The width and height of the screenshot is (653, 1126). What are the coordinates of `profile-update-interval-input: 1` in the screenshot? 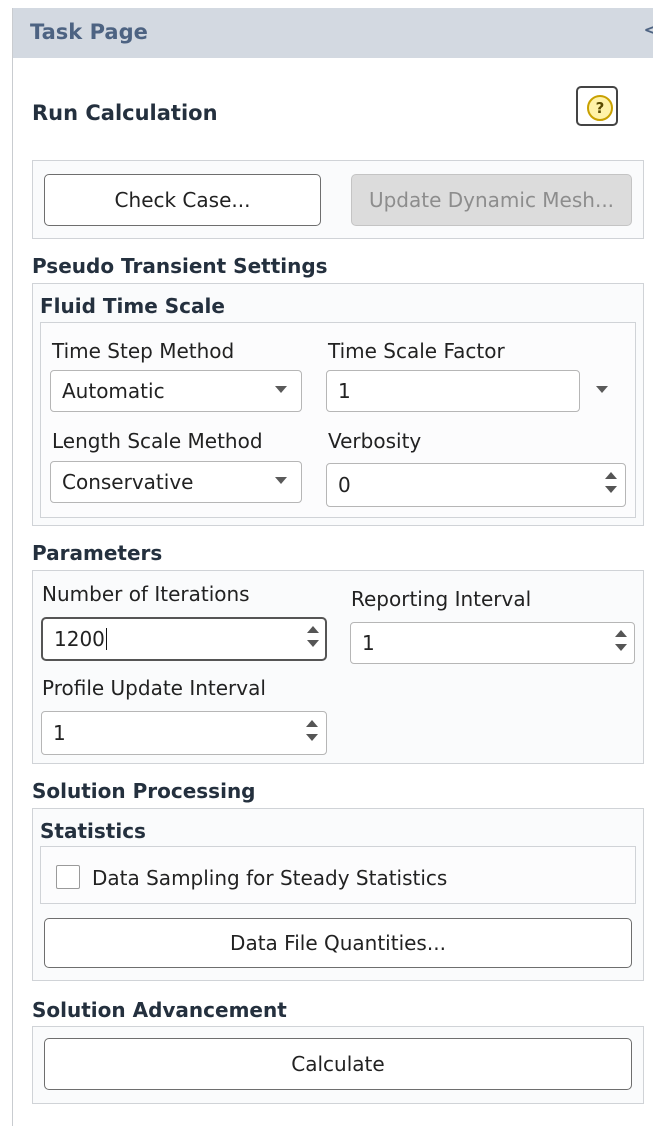 It's located at (184, 733).